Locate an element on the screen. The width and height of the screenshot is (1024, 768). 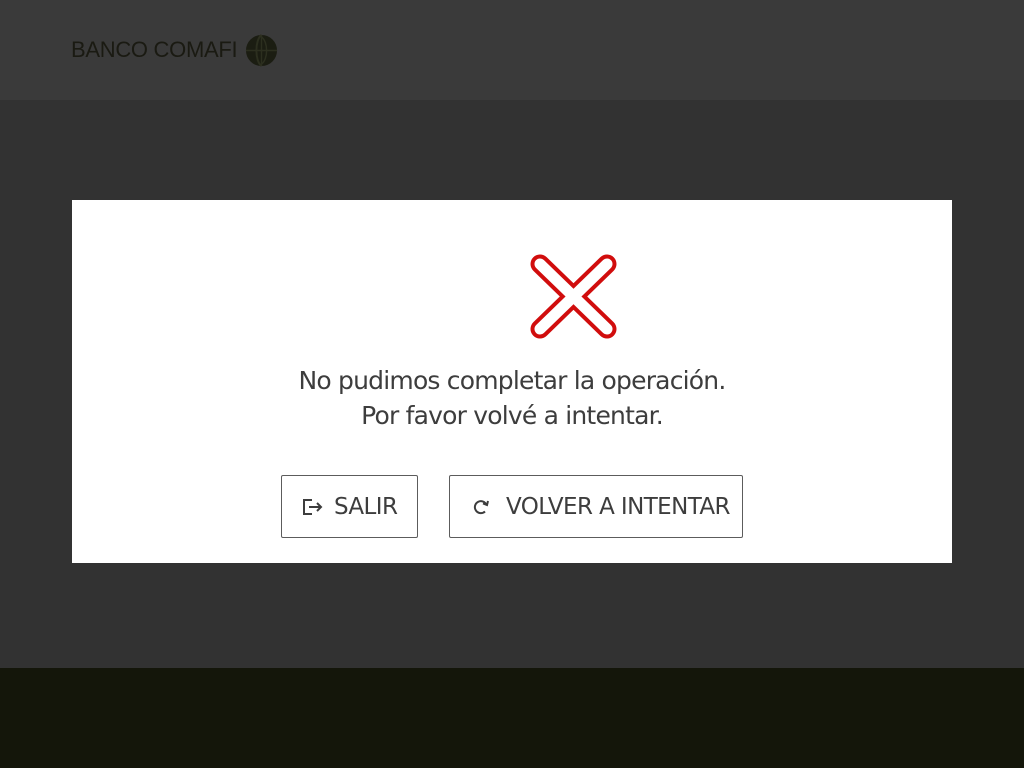
refresh-icon is located at coordinates (481, 507).